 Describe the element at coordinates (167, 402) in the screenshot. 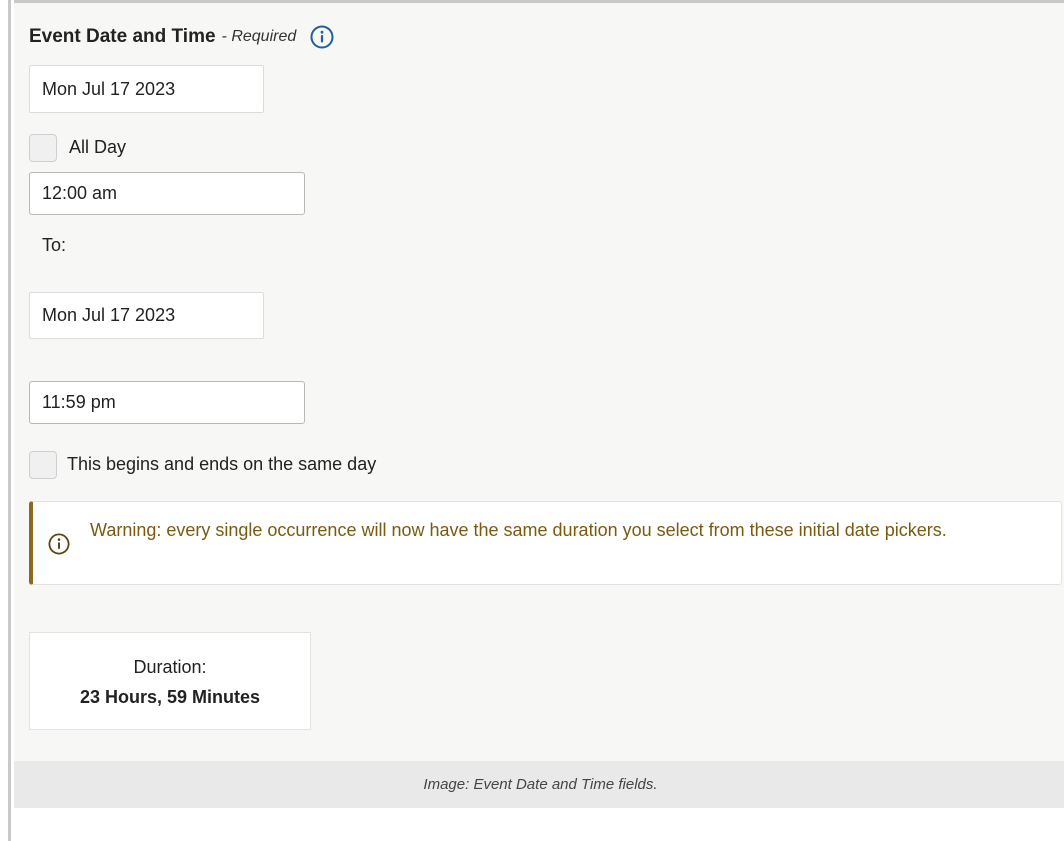

I see `end-time-field: 11:59 pm` at that location.